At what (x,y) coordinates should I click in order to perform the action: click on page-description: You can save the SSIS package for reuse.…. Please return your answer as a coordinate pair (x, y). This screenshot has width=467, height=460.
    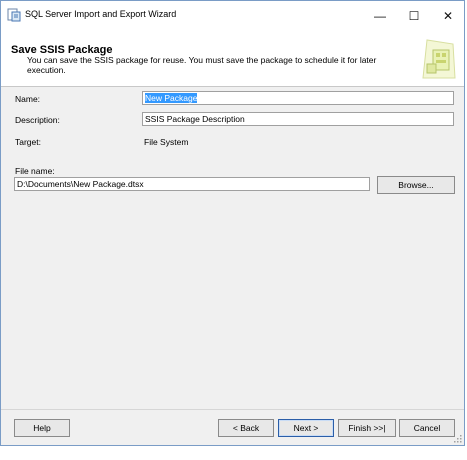
    Looking at the image, I should click on (202, 65).